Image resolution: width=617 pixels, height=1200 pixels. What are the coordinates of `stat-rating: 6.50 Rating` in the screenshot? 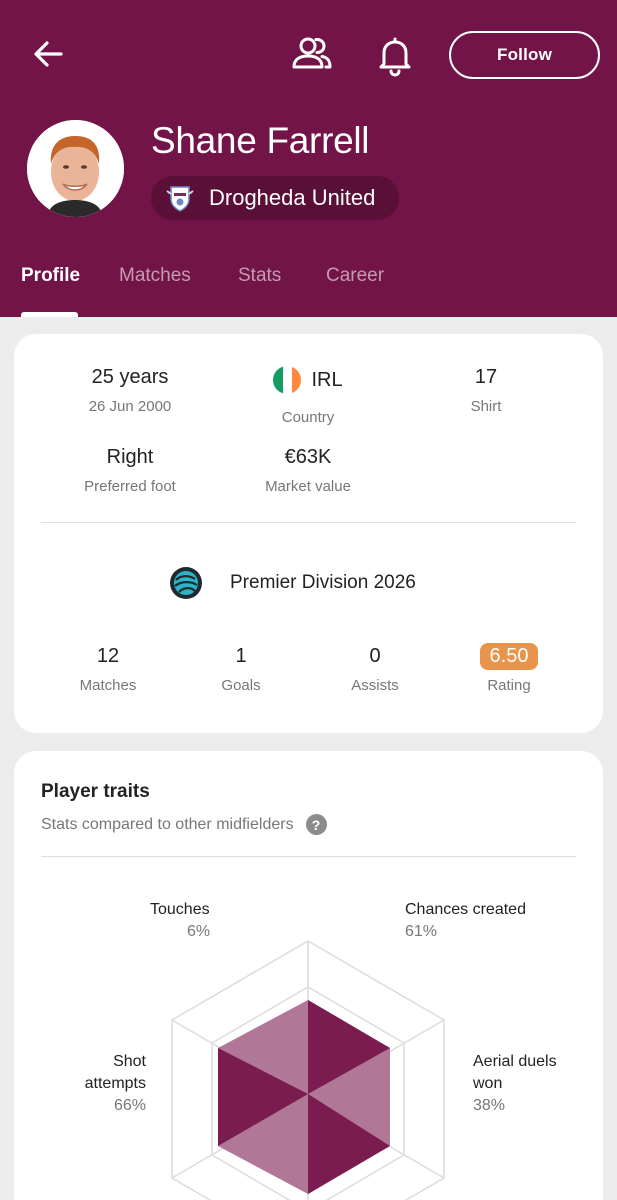 It's located at (509, 668).